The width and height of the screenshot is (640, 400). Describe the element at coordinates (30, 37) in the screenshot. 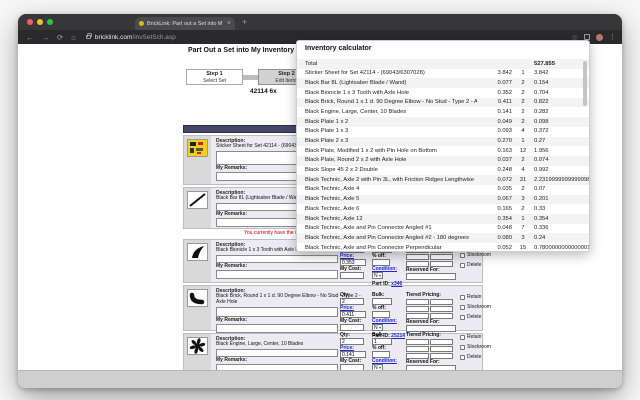

I see `back-icon: ←` at that location.